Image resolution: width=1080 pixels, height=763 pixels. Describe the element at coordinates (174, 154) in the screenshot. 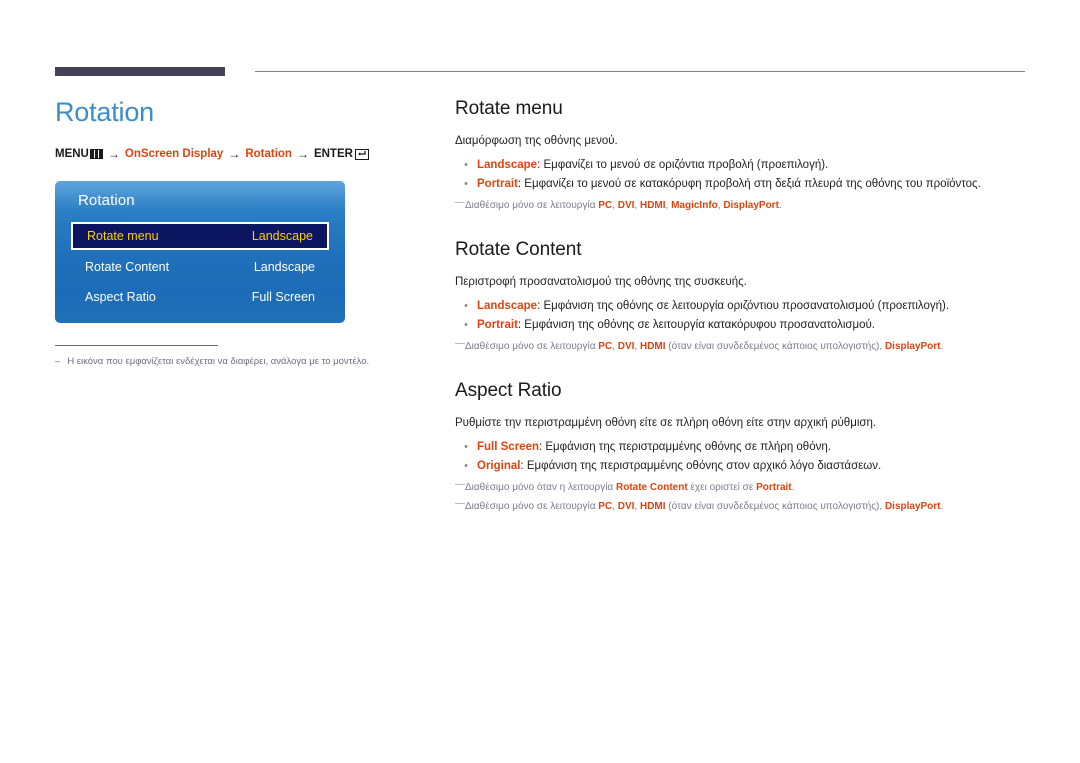

I see `breadcrumb-item-onscreen-display: OnScreen Display` at that location.